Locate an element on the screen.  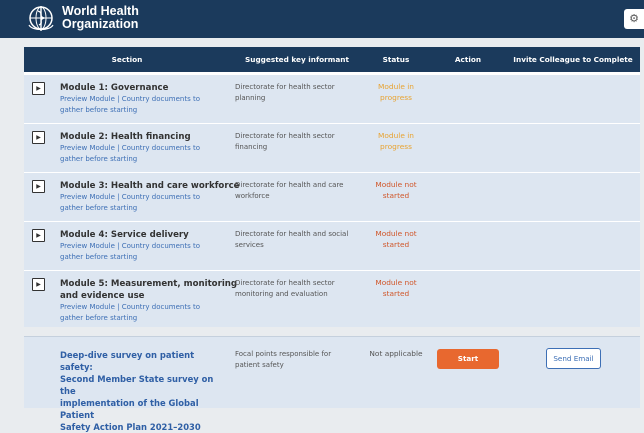
module-title: Module 3: Health and care workforce is located at coordinates (150, 186).